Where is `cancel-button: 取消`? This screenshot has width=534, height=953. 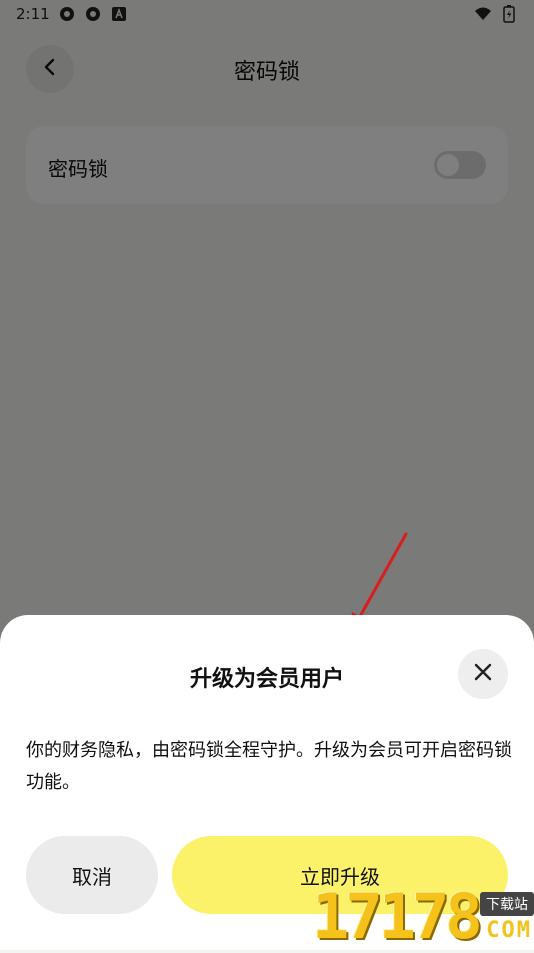 cancel-button: 取消 is located at coordinates (92, 875).